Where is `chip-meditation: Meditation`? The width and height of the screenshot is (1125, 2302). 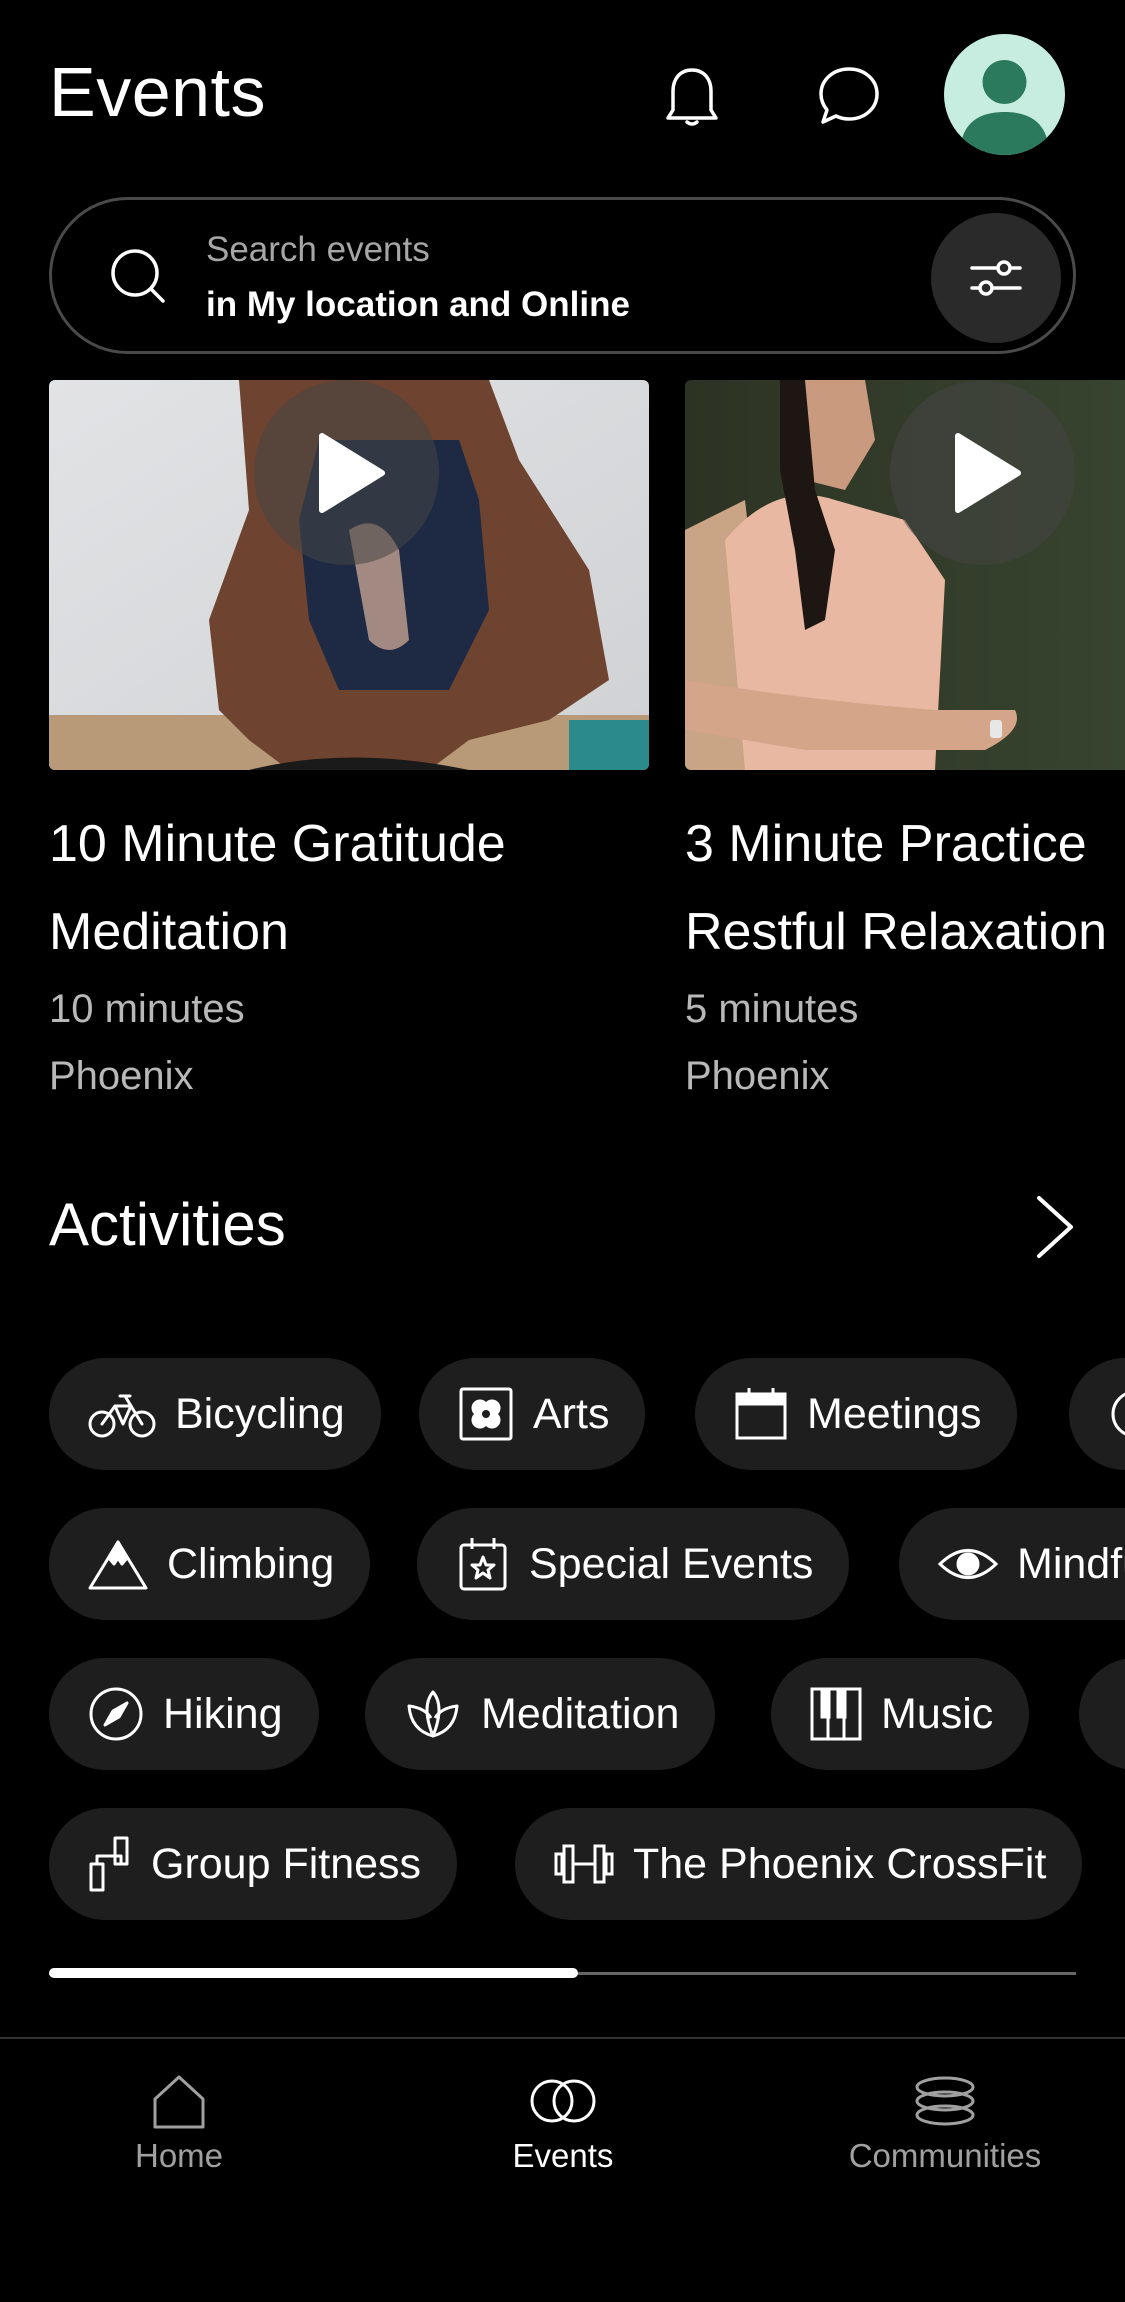 chip-meditation: Meditation is located at coordinates (540, 1714).